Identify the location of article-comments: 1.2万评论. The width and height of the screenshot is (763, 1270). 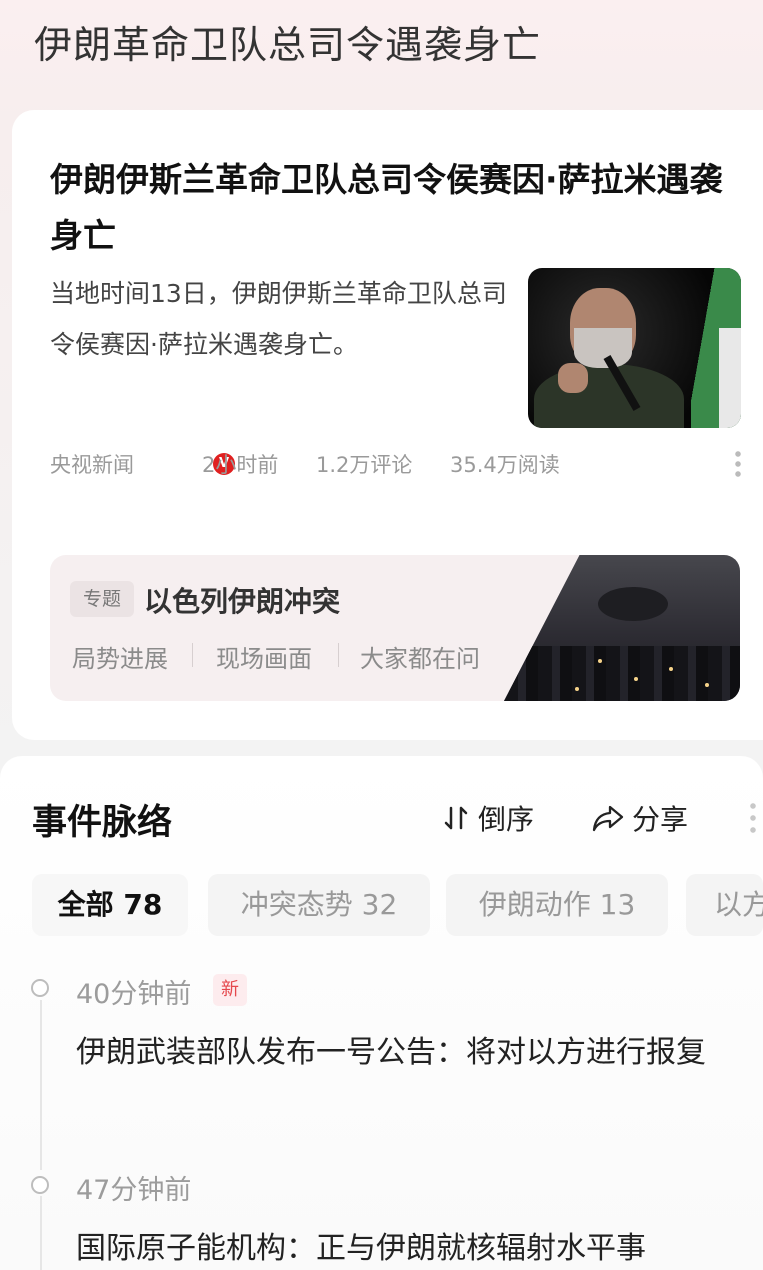
(364, 464).